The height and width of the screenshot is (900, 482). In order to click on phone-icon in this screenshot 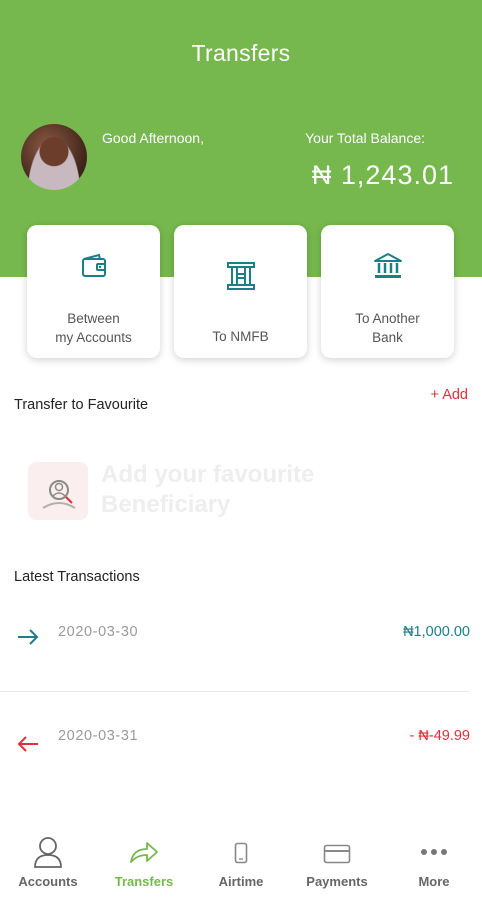, I will do `click(241, 853)`.